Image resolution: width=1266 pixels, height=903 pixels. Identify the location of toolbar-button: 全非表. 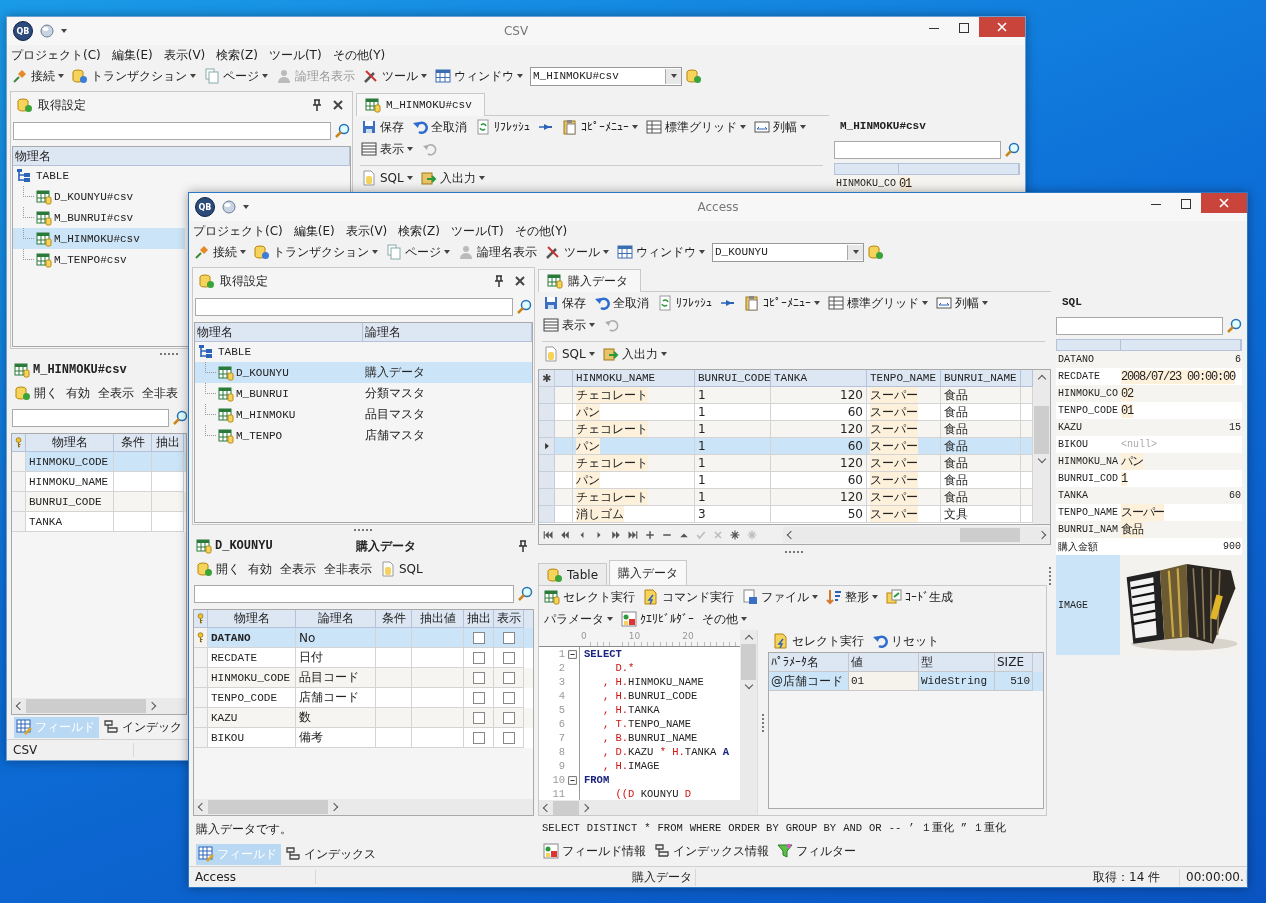
(160, 393).